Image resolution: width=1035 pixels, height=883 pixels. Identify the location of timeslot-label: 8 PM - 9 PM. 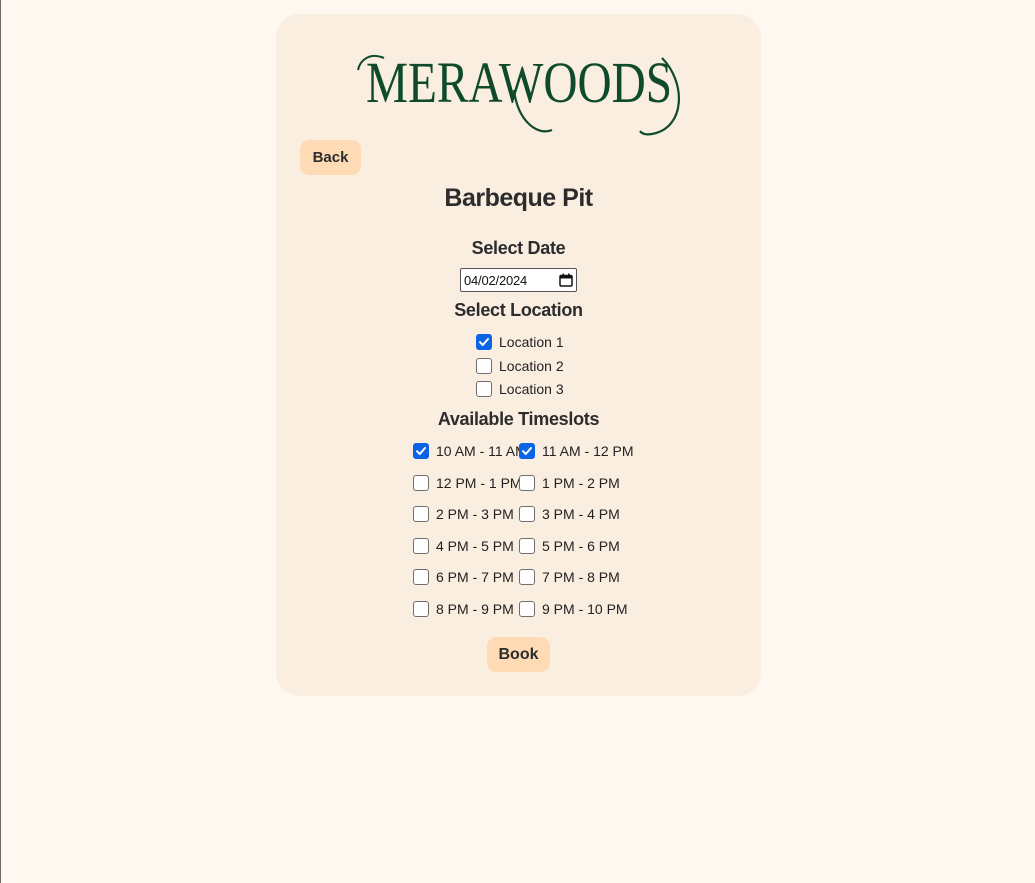
(475, 609).